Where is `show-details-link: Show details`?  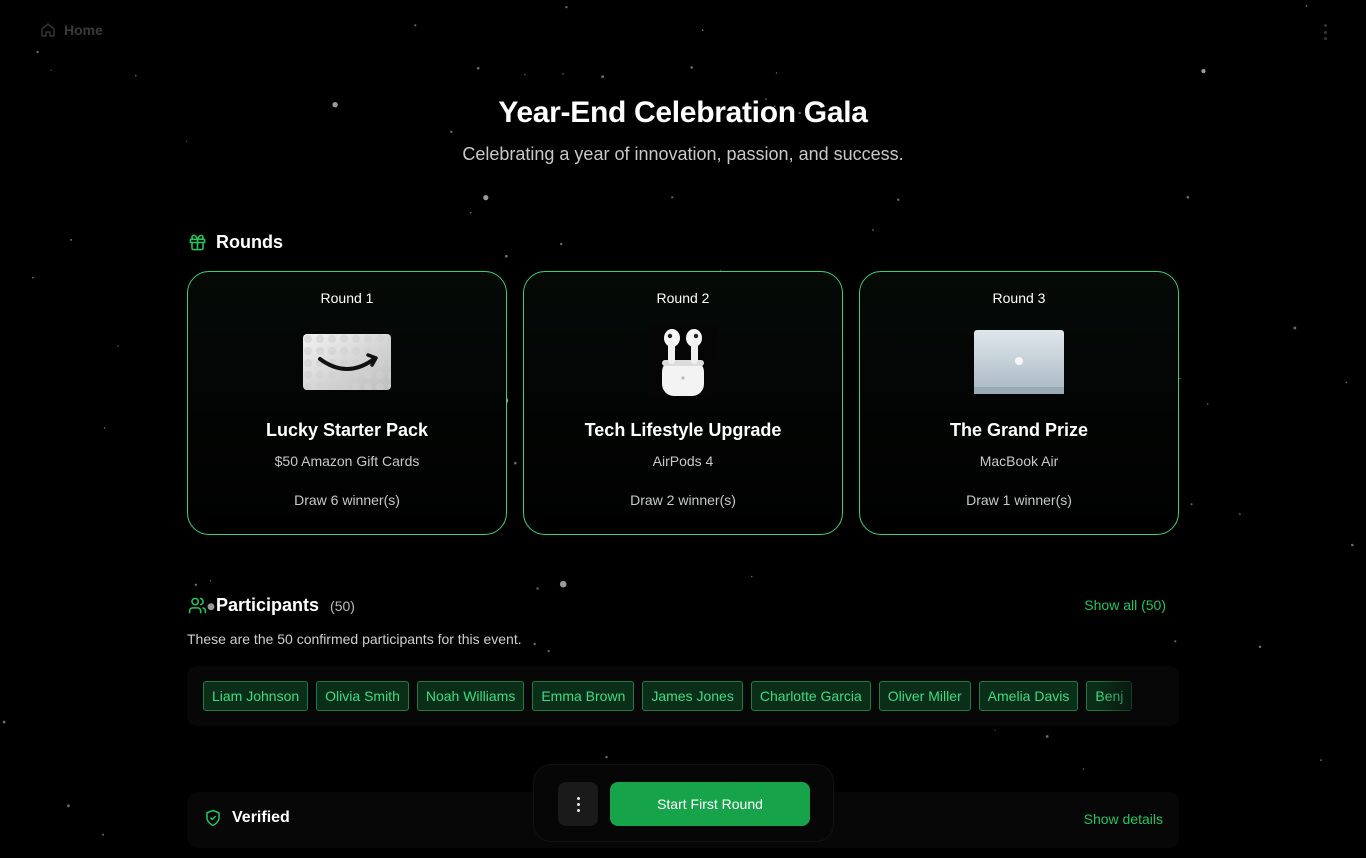 show-details-link: Show details is located at coordinates (1123, 819).